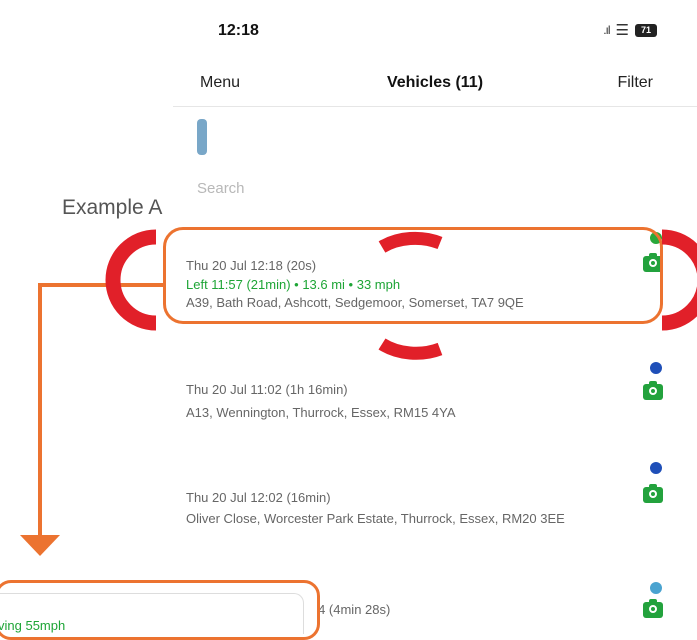 The height and width of the screenshot is (640, 697). I want to click on status-bar: 12:18 .ıl ☰ 71, so click(435, 30).